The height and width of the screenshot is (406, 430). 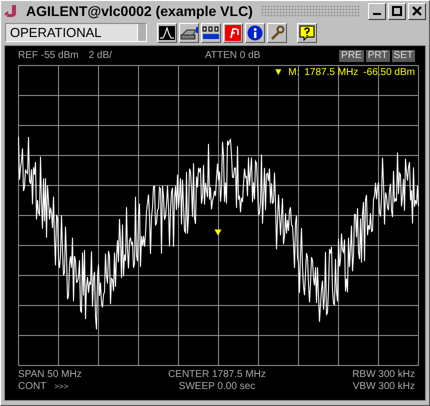 What do you see at coordinates (50, 375) in the screenshot?
I see `span-label: SPAN 50 MHz` at bounding box center [50, 375].